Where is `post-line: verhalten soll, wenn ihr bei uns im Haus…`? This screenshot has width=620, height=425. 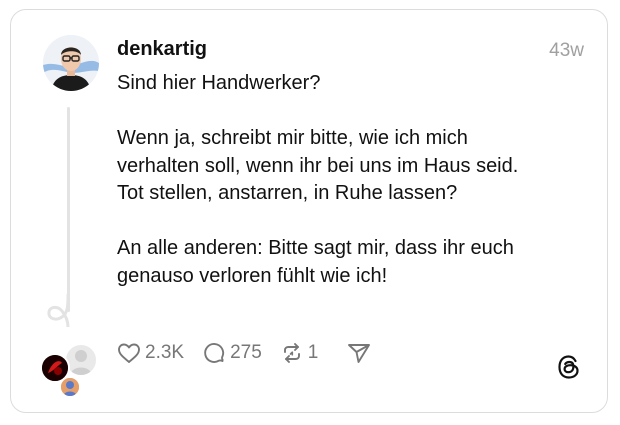
post-line: verhalten soll, wenn ihr bei uns im Haus… is located at coordinates (318, 165).